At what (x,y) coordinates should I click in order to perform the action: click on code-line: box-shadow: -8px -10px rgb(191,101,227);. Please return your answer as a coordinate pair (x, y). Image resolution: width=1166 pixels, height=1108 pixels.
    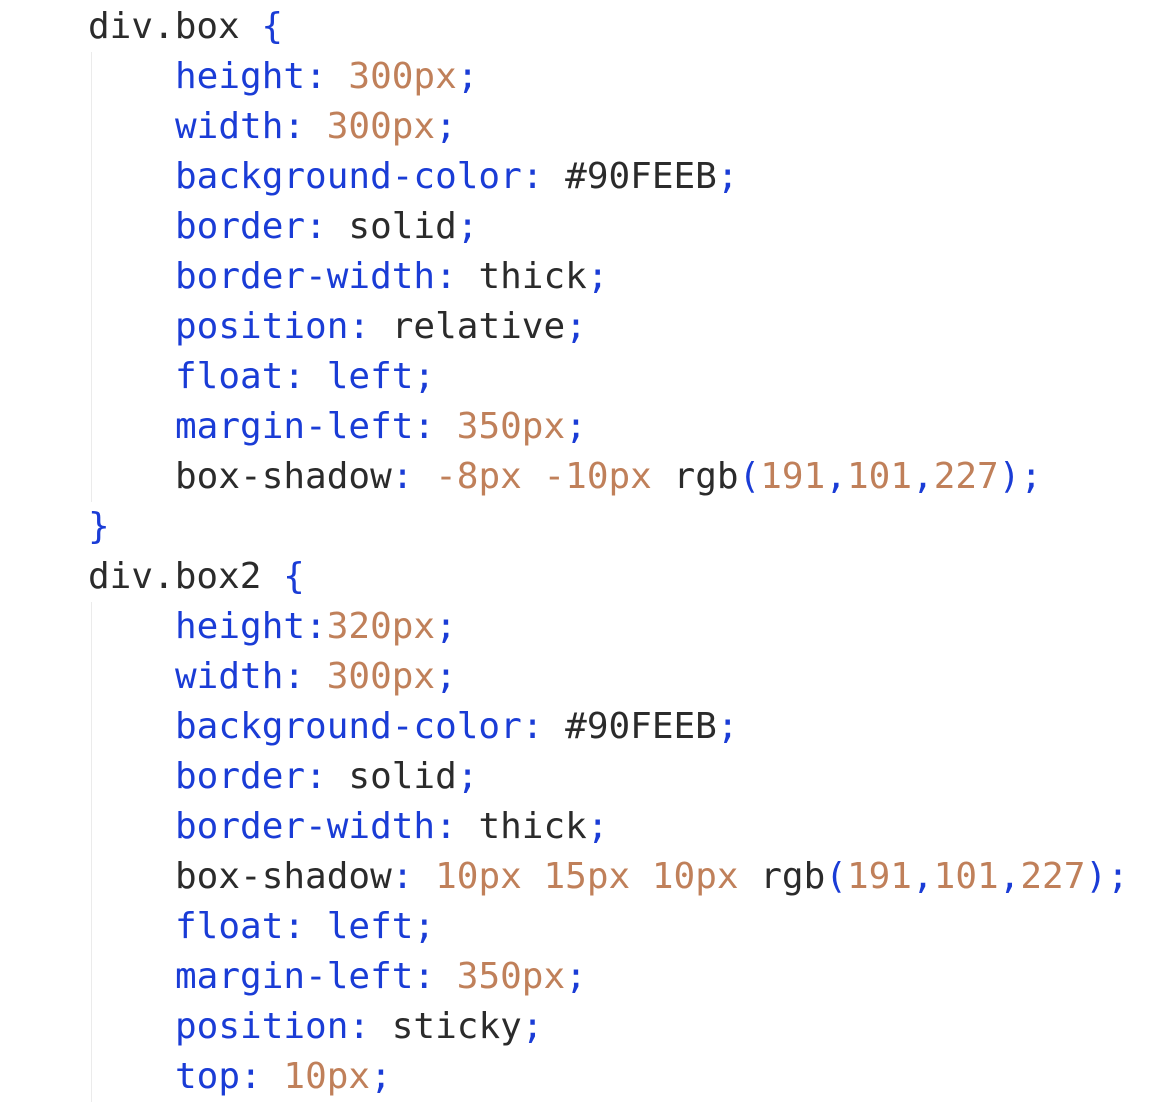
    Looking at the image, I should click on (608, 477).